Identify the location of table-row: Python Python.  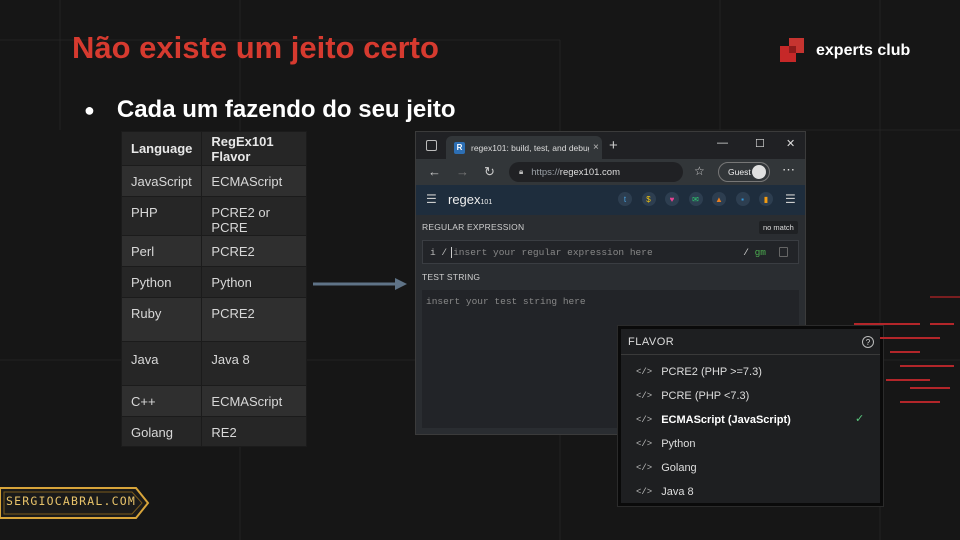
(213, 282).